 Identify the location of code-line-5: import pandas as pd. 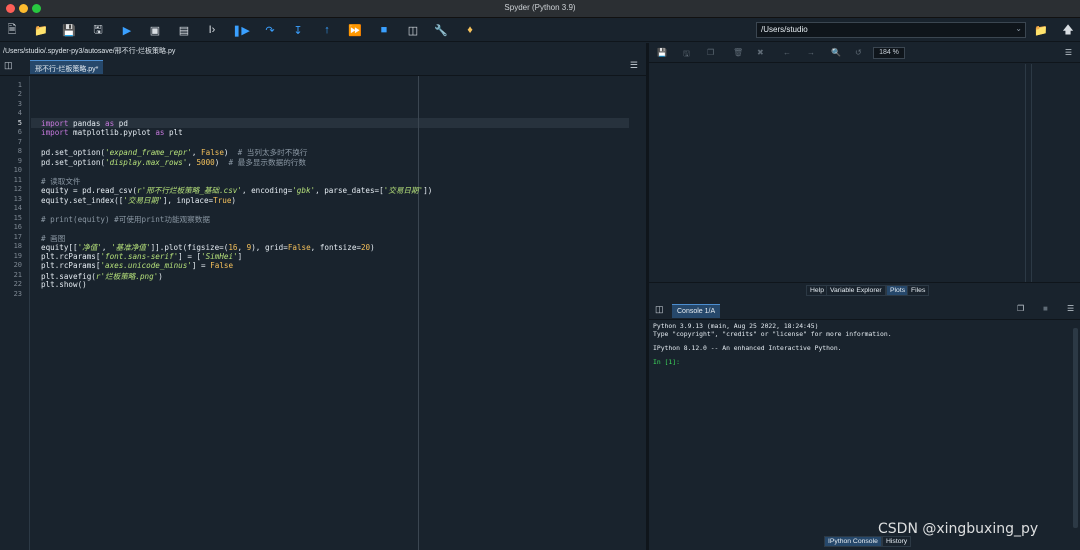
(84, 123).